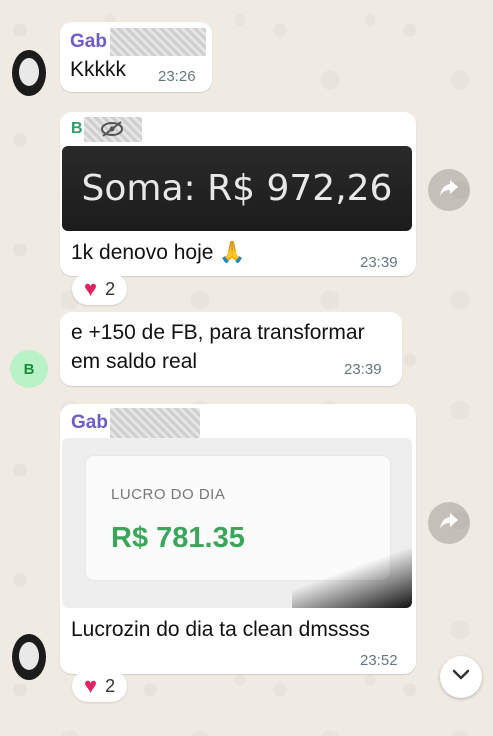  I want to click on card-value: R$ 781.35, so click(178, 538).